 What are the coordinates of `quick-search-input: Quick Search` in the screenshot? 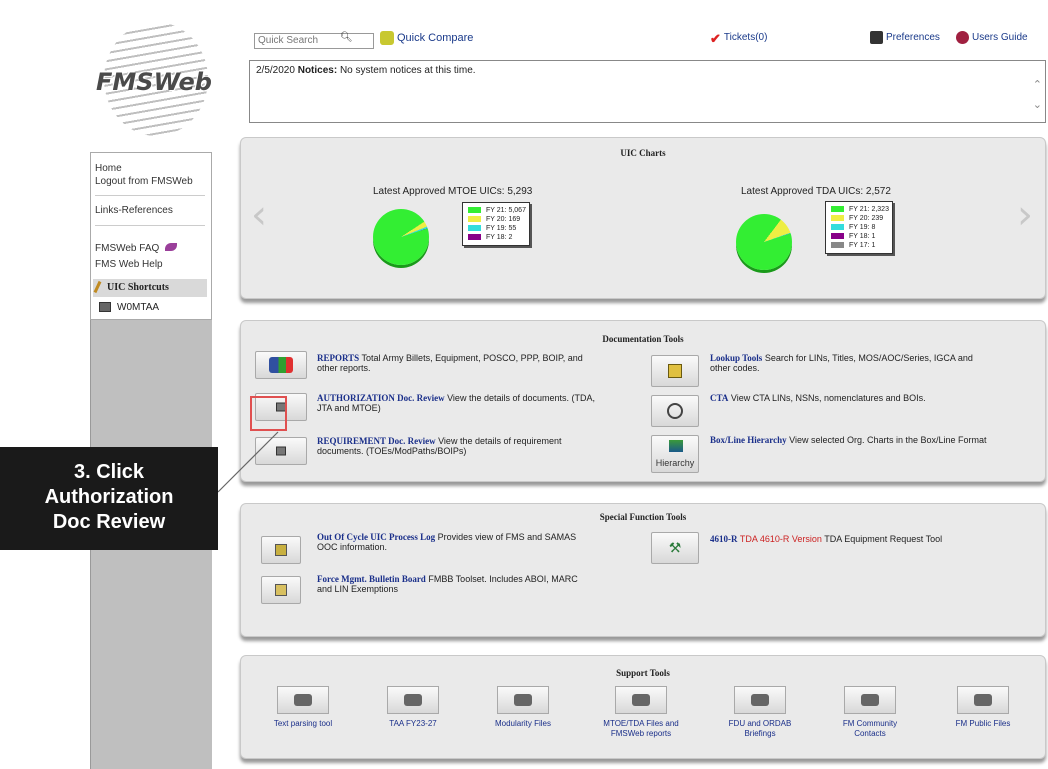 It's located at (314, 41).